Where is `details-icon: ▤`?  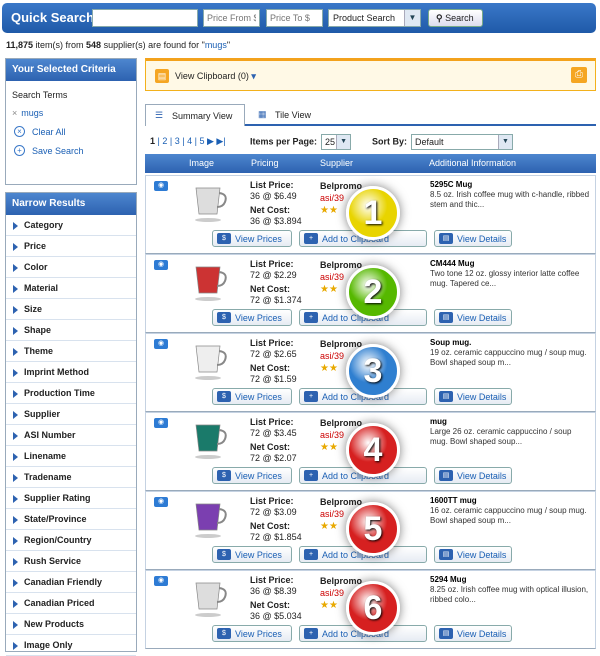
details-icon: ▤ is located at coordinates (446, 396).